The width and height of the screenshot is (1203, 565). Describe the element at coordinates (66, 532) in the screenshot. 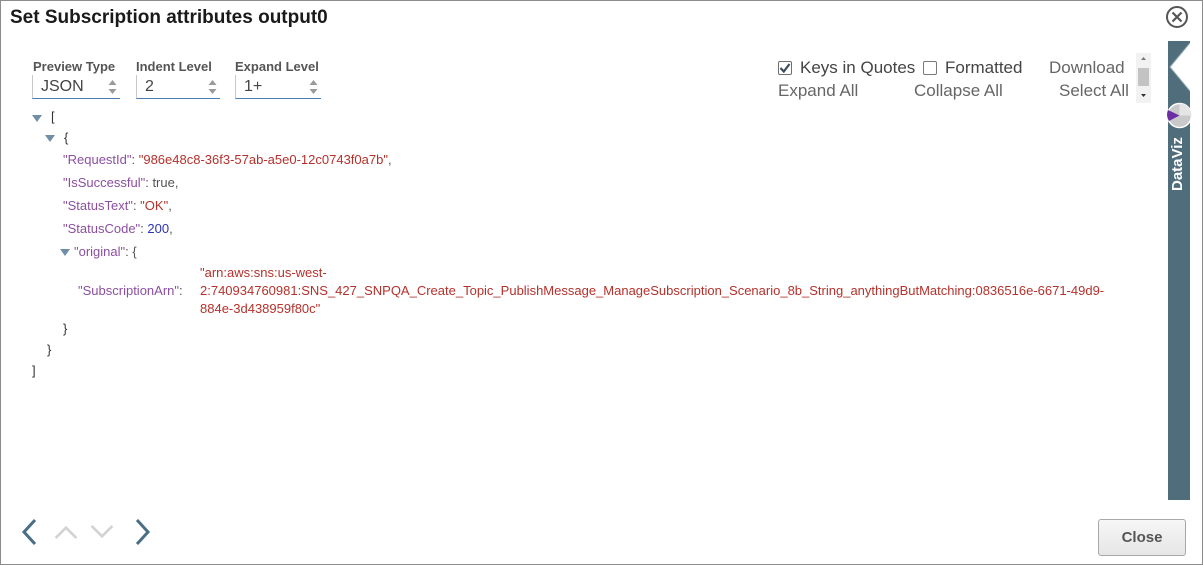

I see `chevron-up-icon` at that location.